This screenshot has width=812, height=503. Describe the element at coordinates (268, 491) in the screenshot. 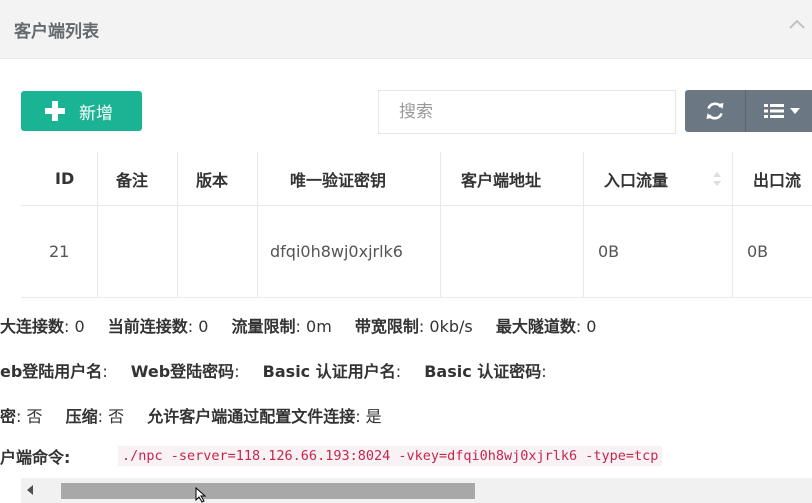

I see `scrollbar-thumb` at that location.